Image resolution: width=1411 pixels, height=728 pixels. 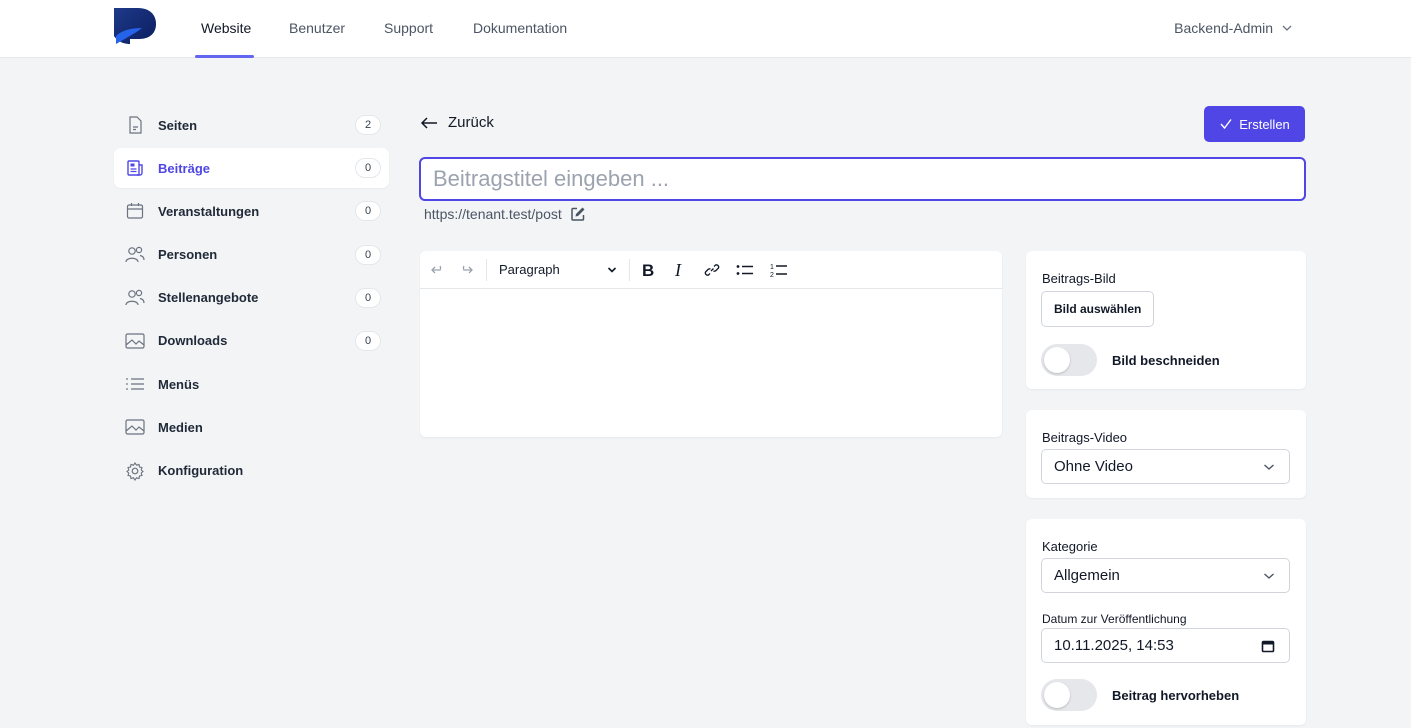 I want to click on sidebar-item-stellenangebote: Stellenangebote 0, so click(x=251, y=298).